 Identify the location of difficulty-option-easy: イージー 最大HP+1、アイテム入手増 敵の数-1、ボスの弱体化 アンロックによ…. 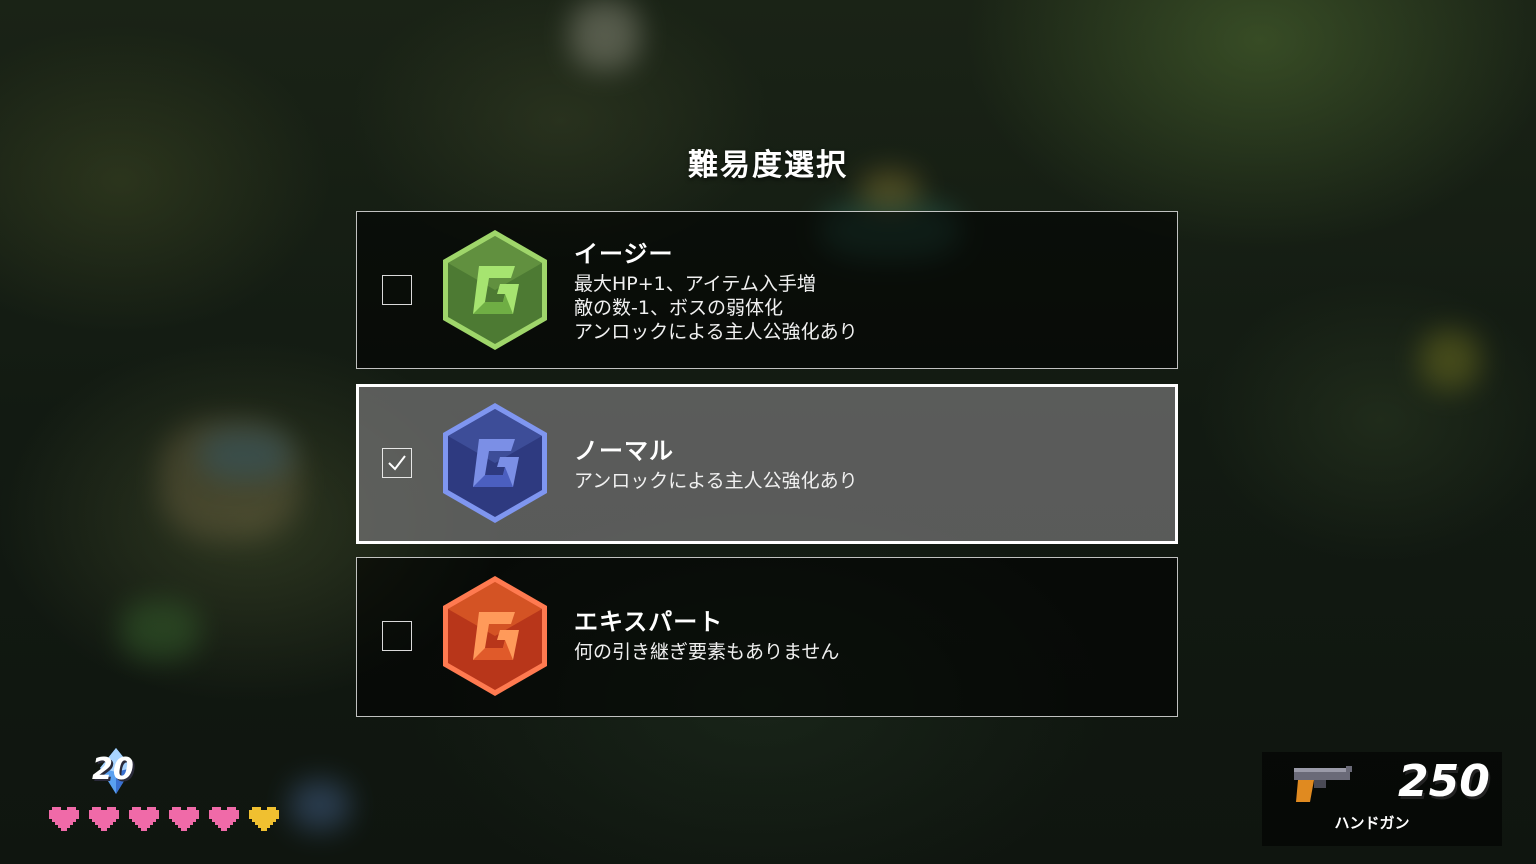
(767, 290).